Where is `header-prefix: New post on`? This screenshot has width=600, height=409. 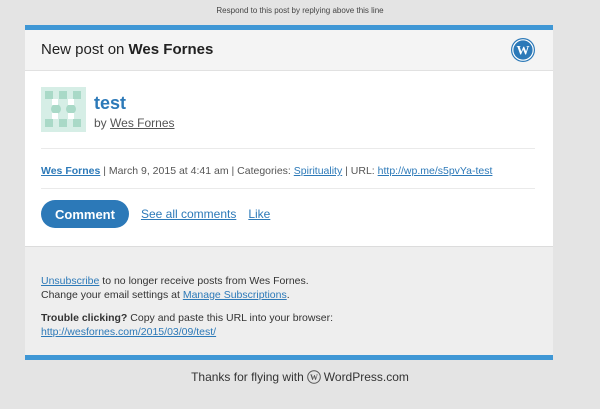 header-prefix: New post on is located at coordinates (85, 49).